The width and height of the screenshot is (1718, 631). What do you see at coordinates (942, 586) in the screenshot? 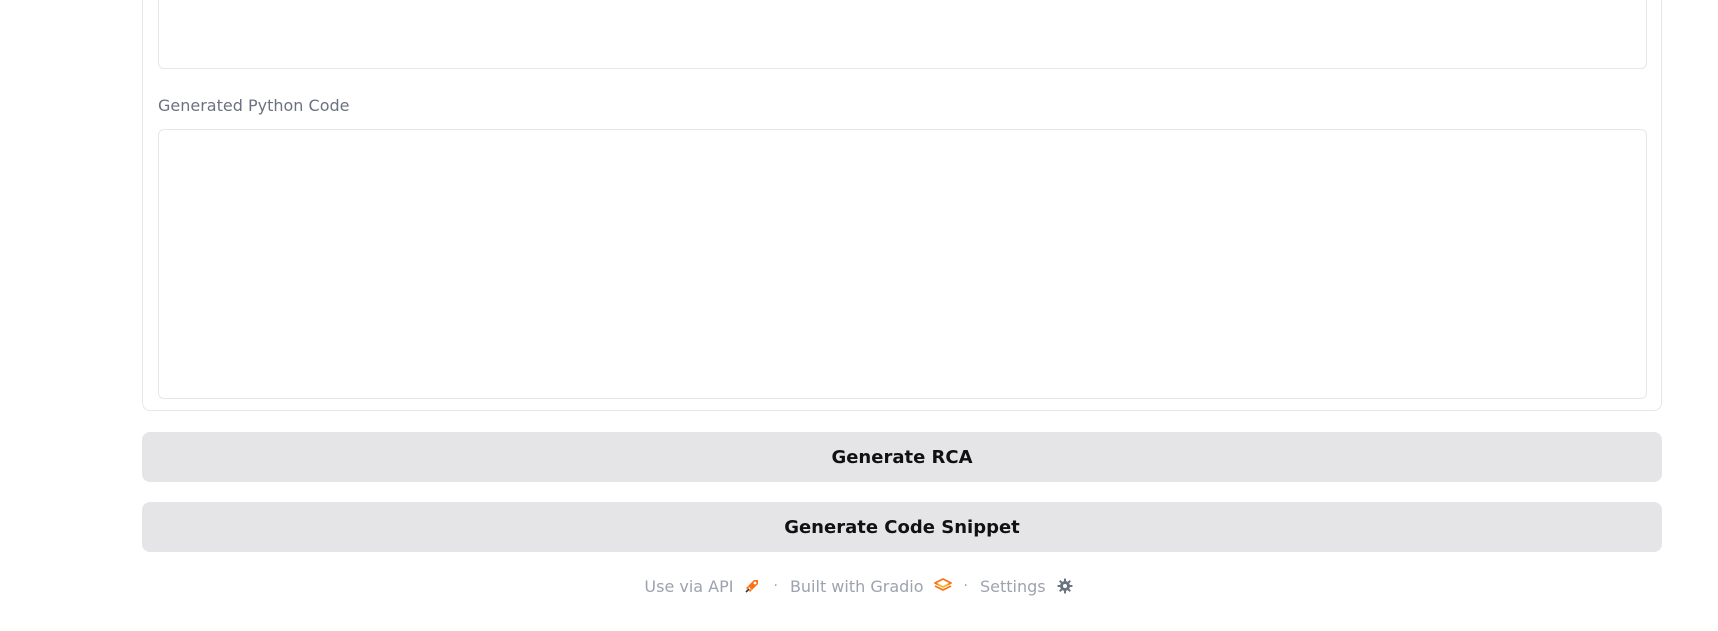
I see `gradio-logo-icon` at bounding box center [942, 586].